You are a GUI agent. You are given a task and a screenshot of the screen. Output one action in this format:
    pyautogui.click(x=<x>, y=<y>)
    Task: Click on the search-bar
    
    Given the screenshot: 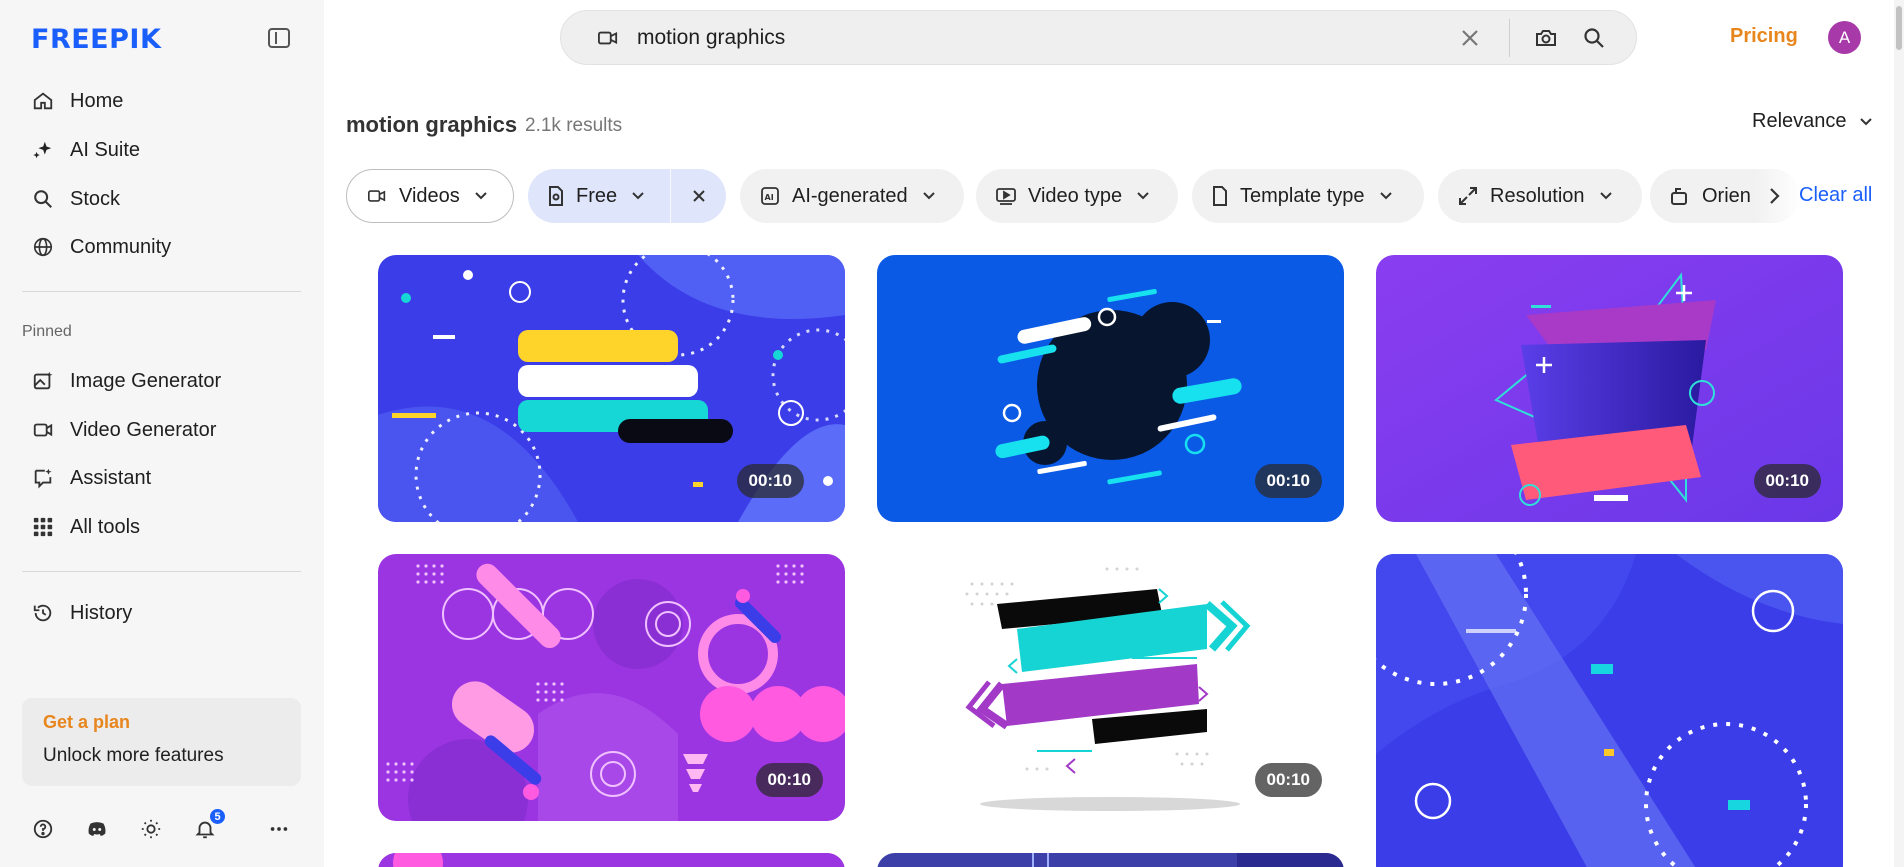 What is the action you would take?
    pyautogui.click(x=1098, y=37)
    